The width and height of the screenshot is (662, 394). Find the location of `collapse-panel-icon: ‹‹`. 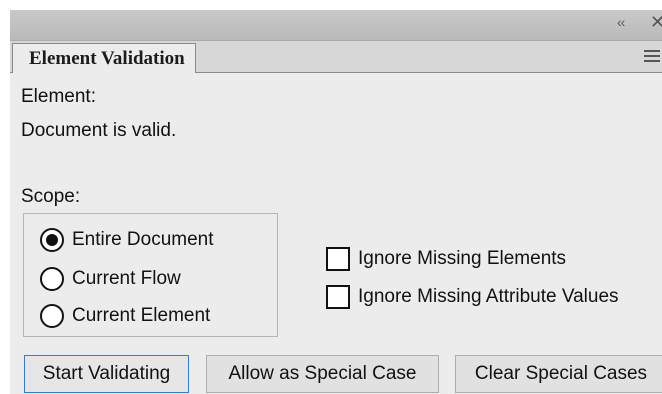

collapse-panel-icon: ‹‹ is located at coordinates (621, 22).